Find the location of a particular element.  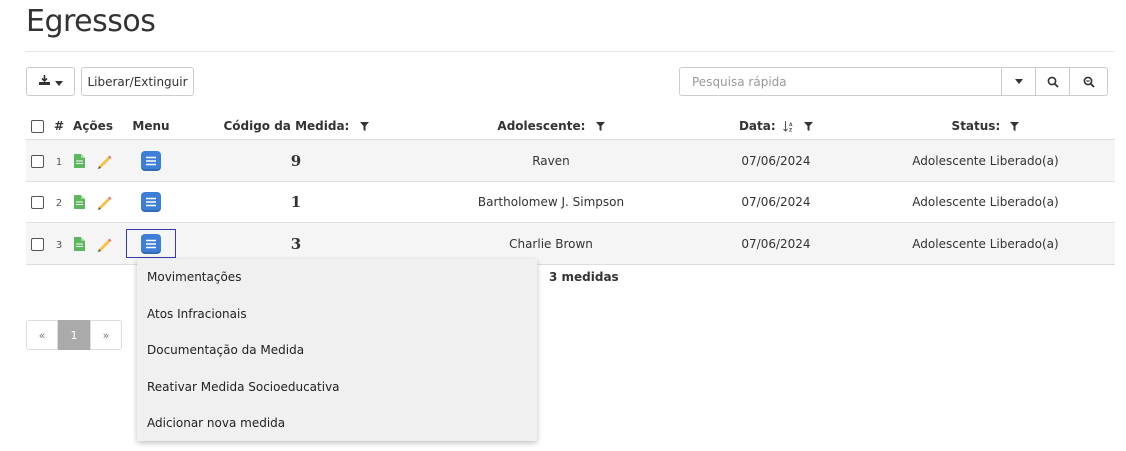

zoom-search-icon is located at coordinates (1089, 82).